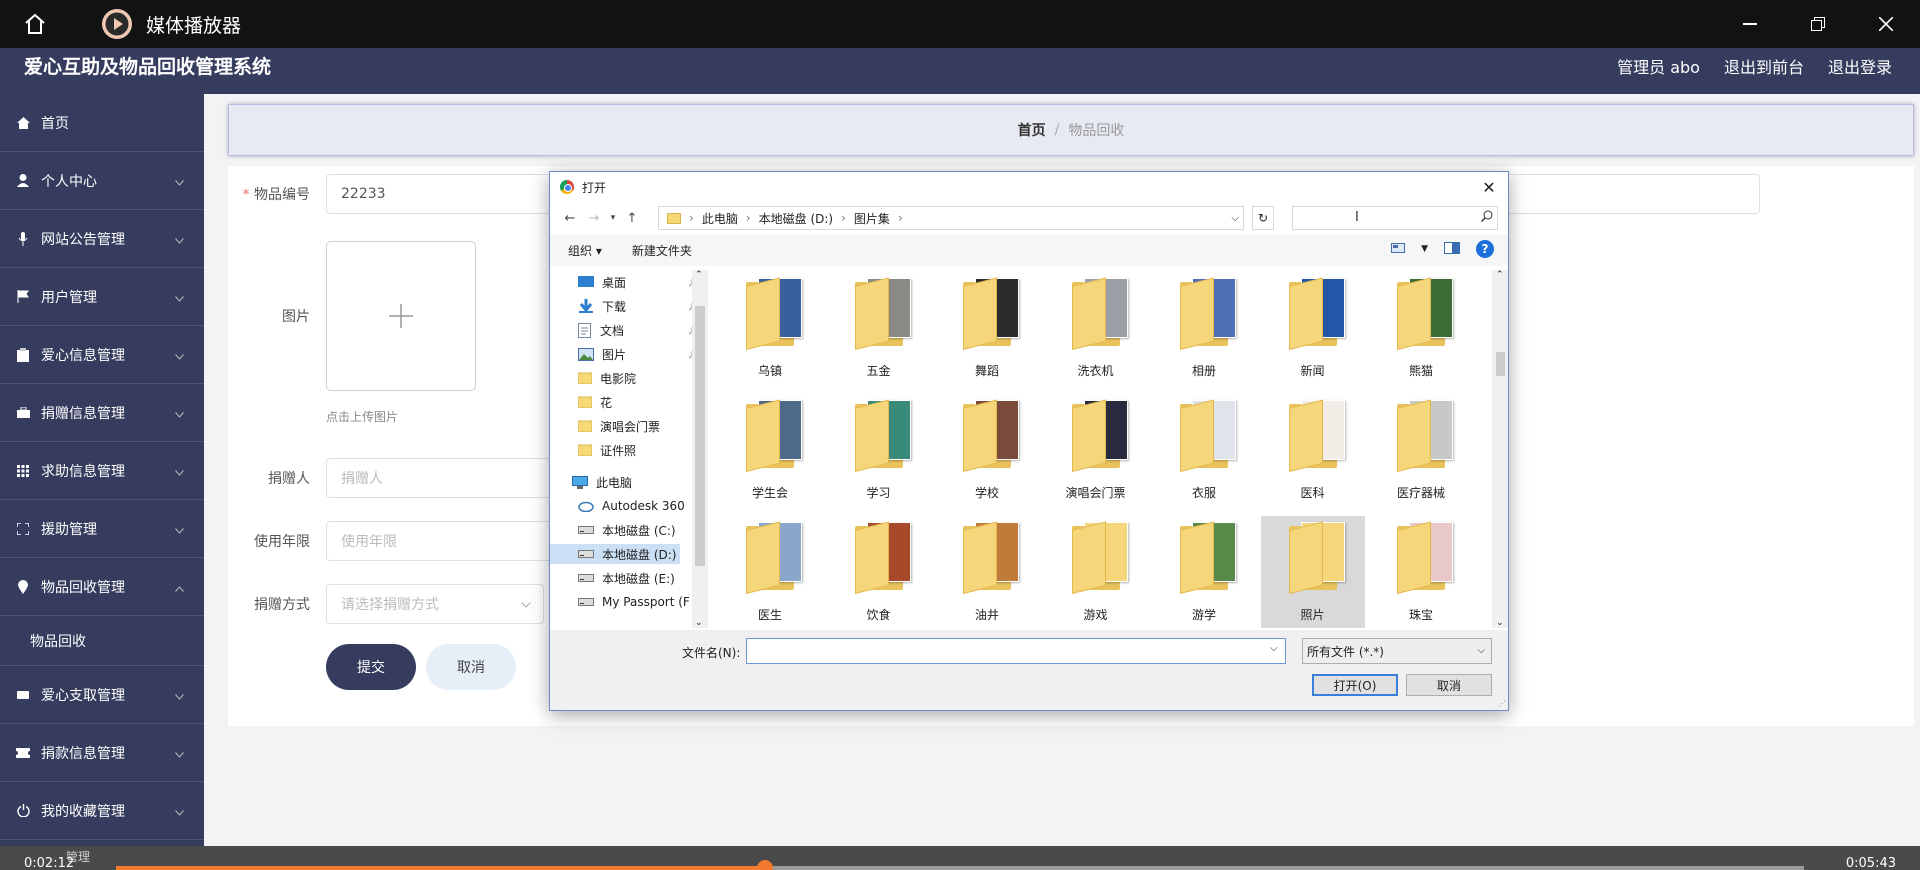 The width and height of the screenshot is (1920, 870). What do you see at coordinates (987, 453) in the screenshot?
I see `folder-tile: 学校` at bounding box center [987, 453].